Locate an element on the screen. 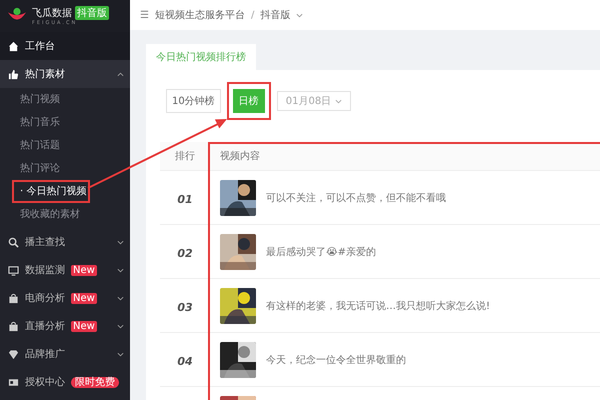 The image size is (600, 400). ranking-option: 10分钟榜 is located at coordinates (193, 101).